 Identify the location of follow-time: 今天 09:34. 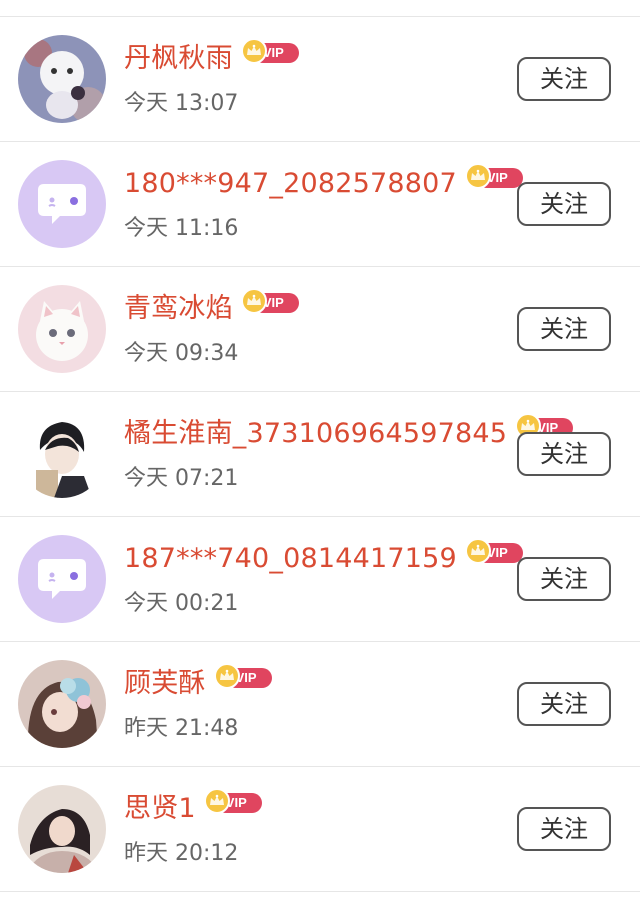
(181, 353).